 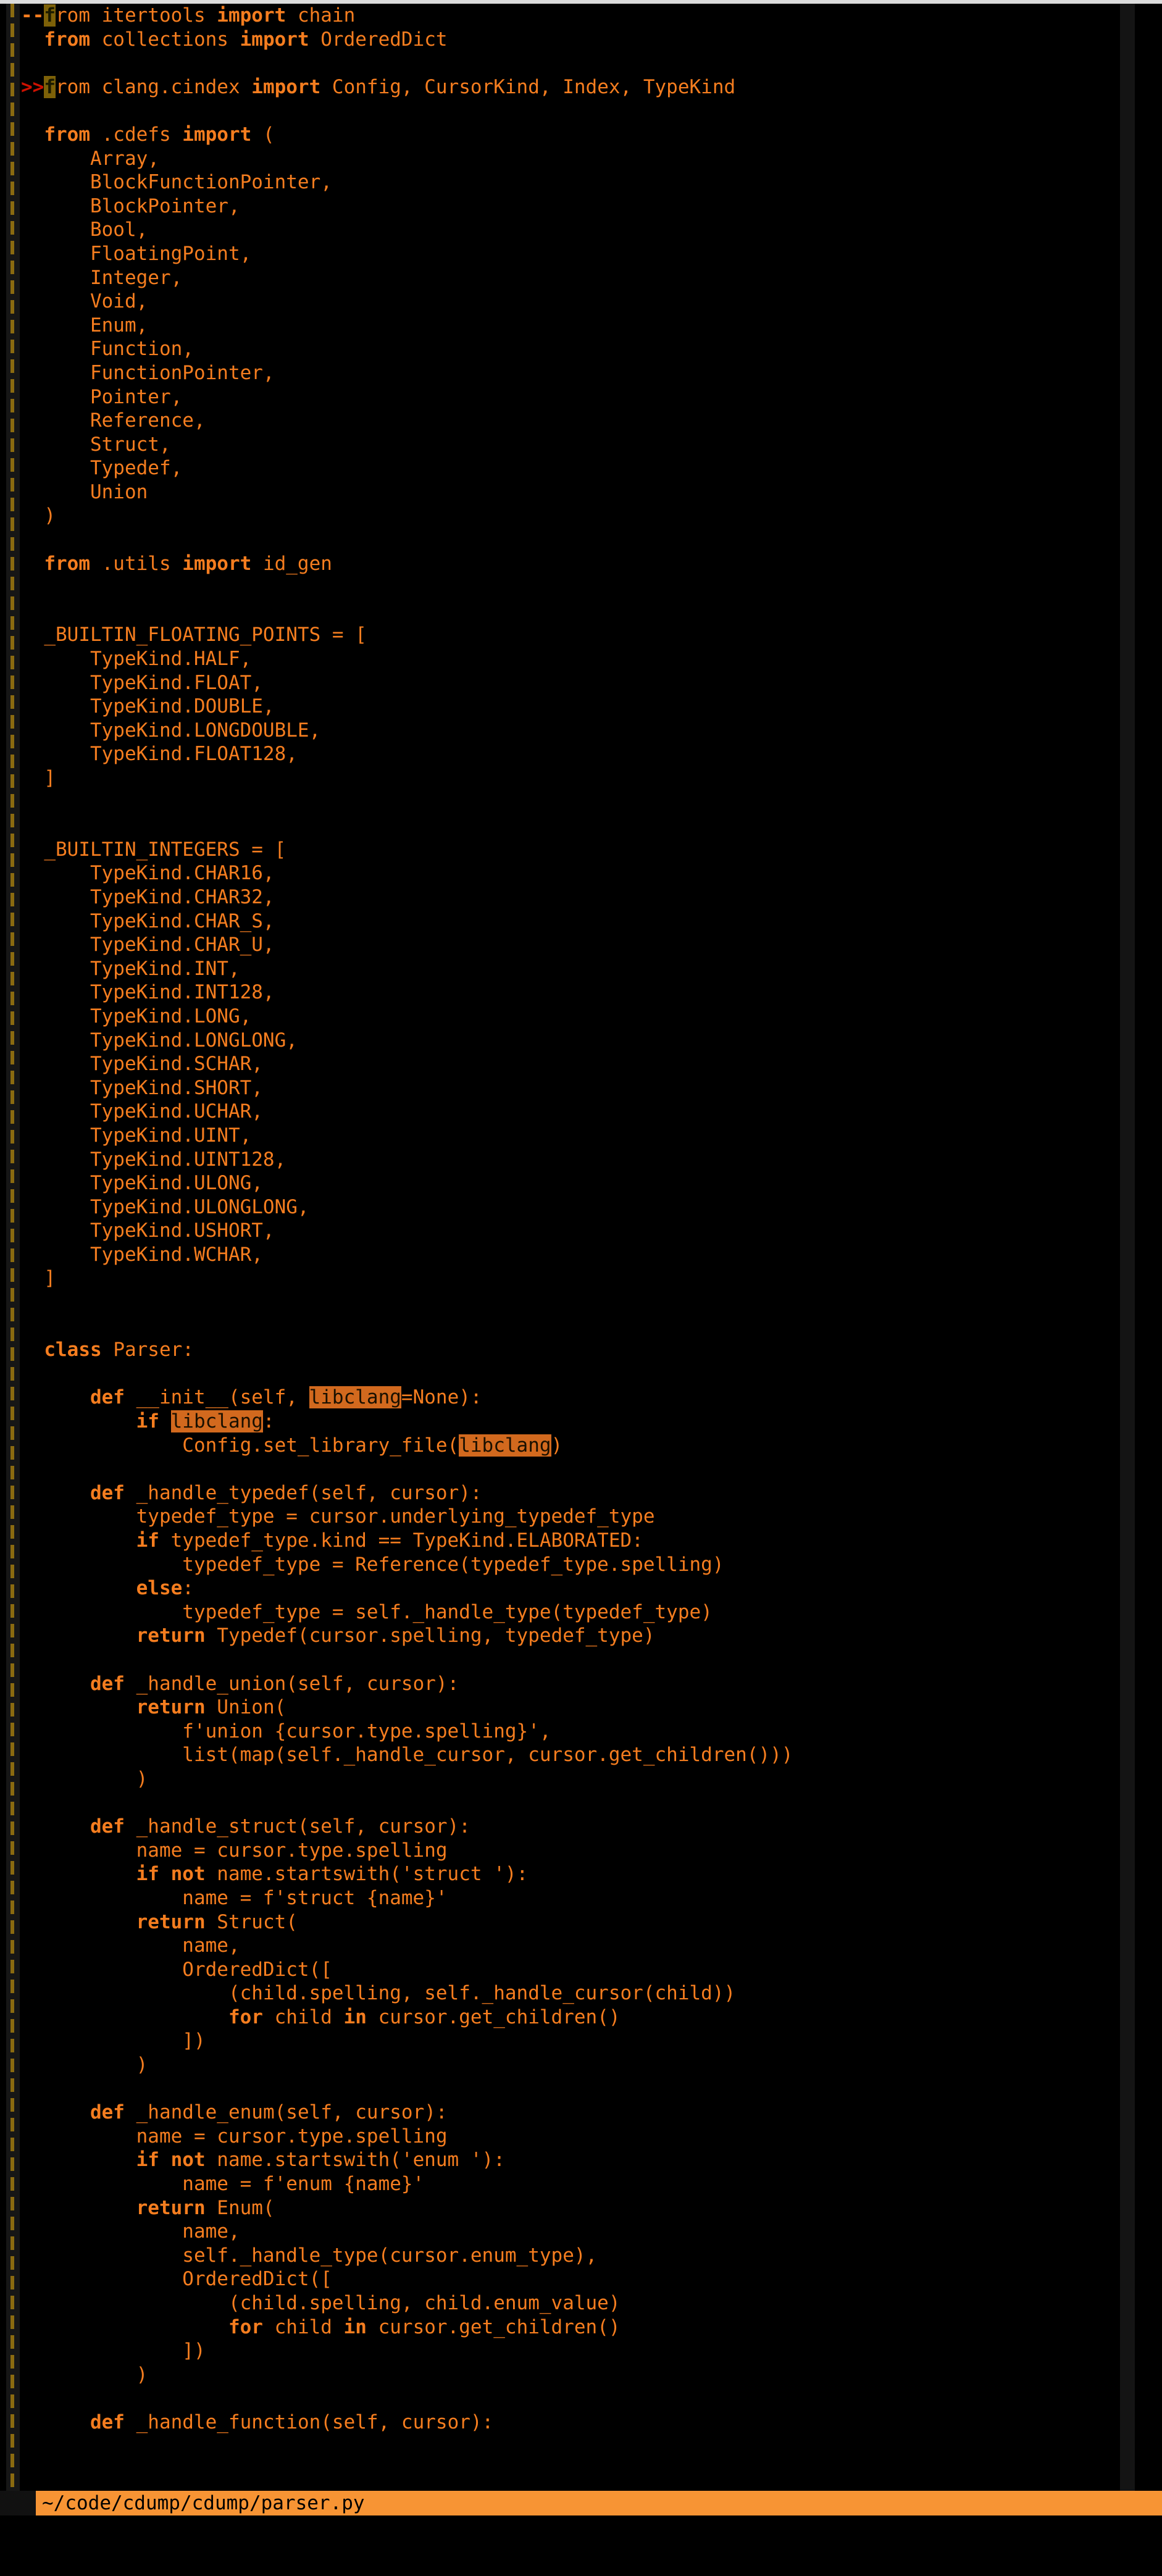 I want to click on code-line: TypeKind.UINT128,, so click(x=581, y=1160).